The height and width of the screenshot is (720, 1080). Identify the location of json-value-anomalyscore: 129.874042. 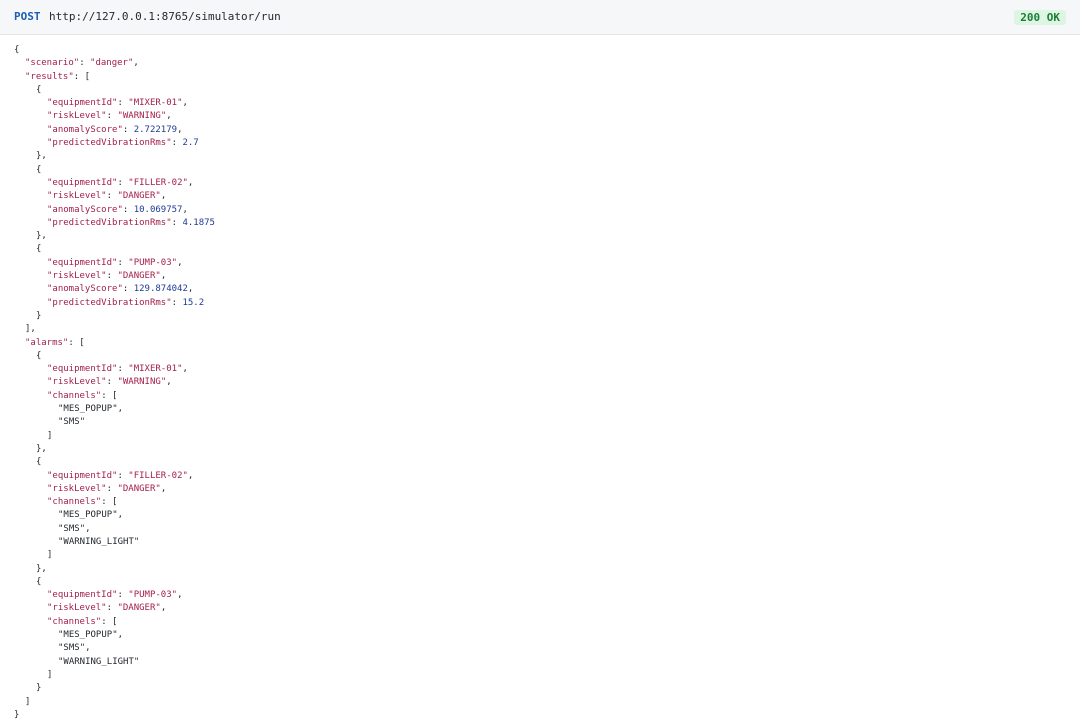
(160, 289).